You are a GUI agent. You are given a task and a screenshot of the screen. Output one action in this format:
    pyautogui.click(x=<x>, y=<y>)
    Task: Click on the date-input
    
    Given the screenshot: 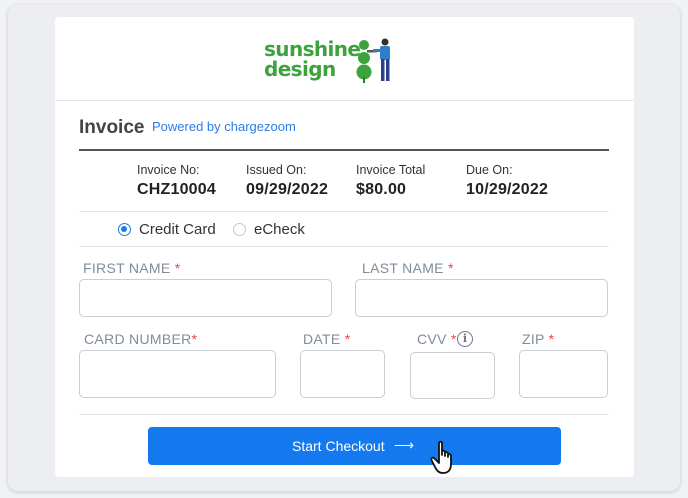 What is the action you would take?
    pyautogui.click(x=342, y=374)
    